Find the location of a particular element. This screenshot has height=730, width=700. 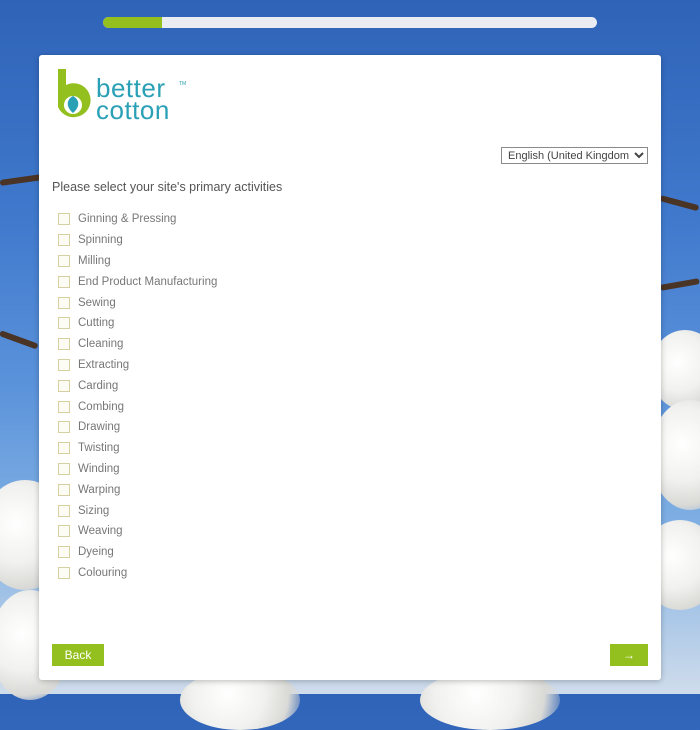

activity-option: Carding is located at coordinates (137, 385).